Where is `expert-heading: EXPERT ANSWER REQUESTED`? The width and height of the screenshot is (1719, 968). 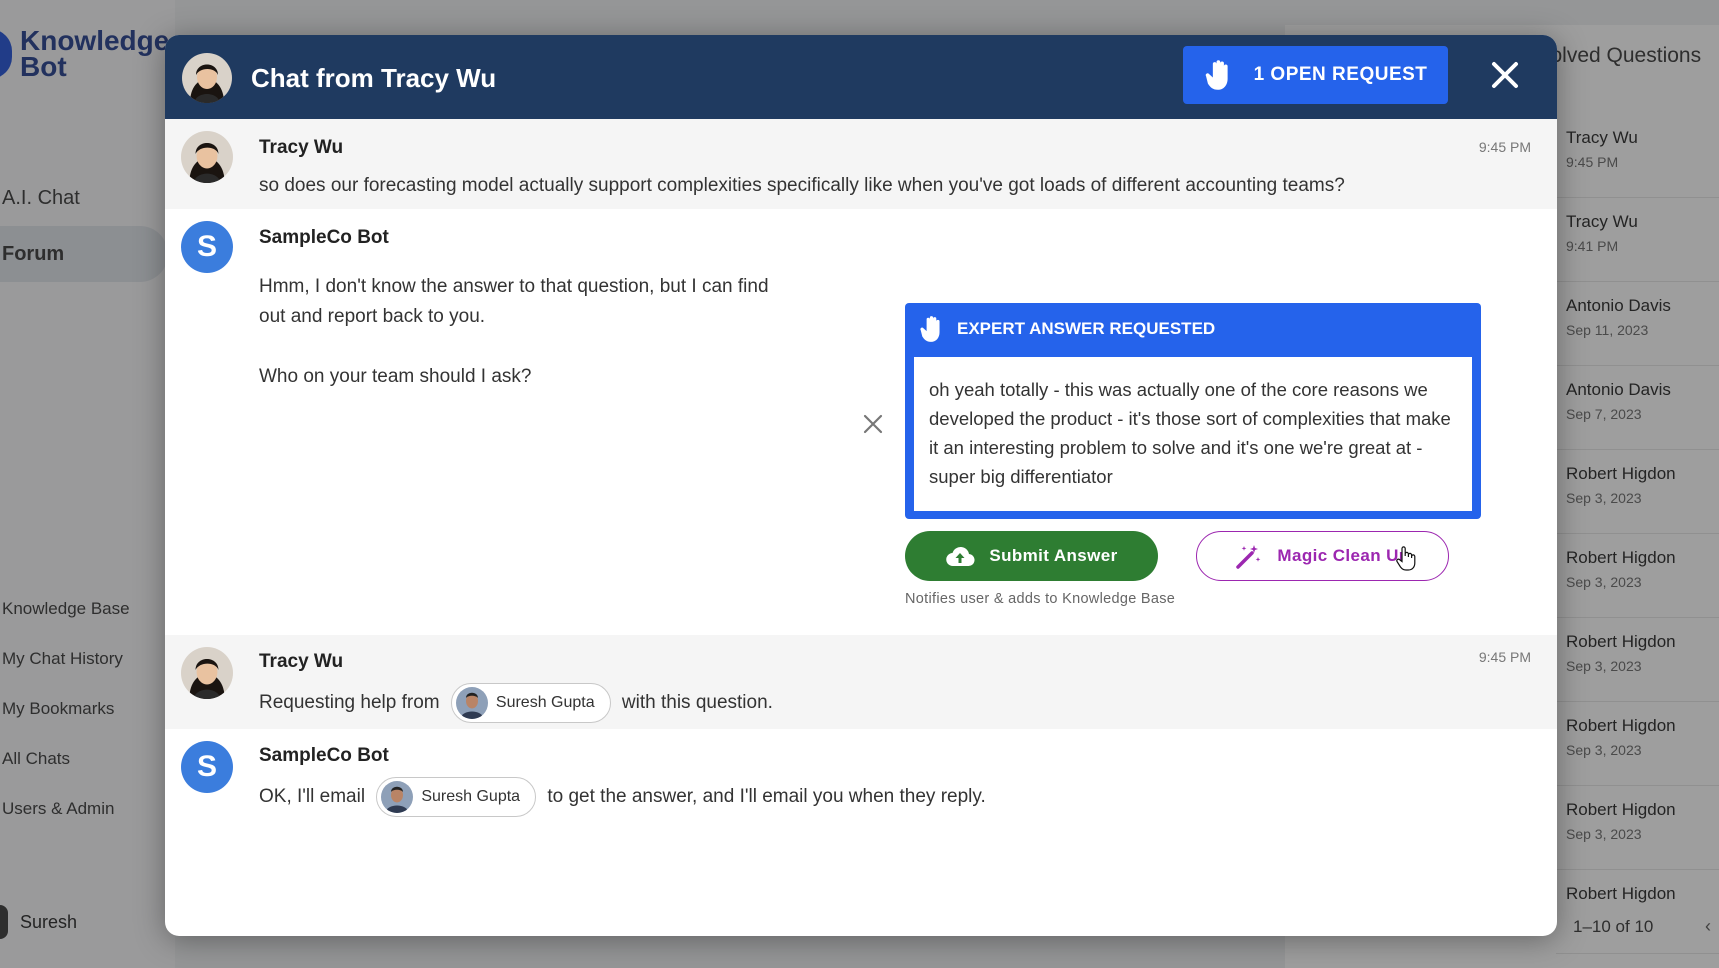 expert-heading: EXPERT ANSWER REQUESTED is located at coordinates (1086, 328).